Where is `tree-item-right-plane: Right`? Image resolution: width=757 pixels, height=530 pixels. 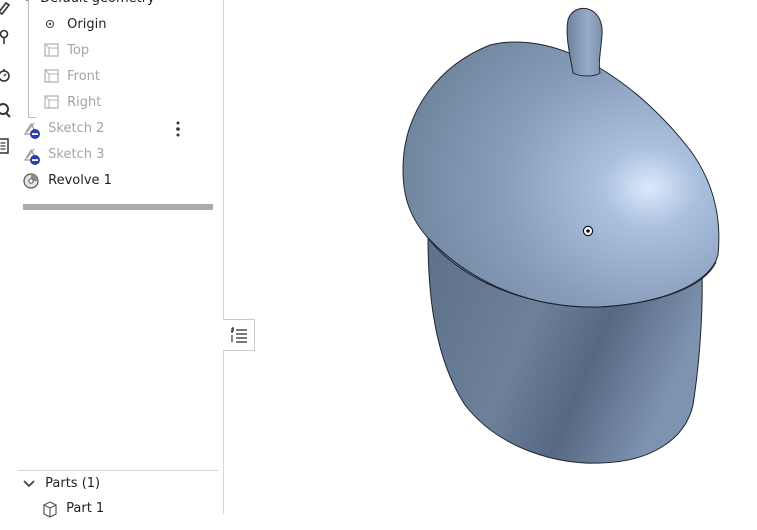 tree-item-right-plane: Right is located at coordinates (72, 103).